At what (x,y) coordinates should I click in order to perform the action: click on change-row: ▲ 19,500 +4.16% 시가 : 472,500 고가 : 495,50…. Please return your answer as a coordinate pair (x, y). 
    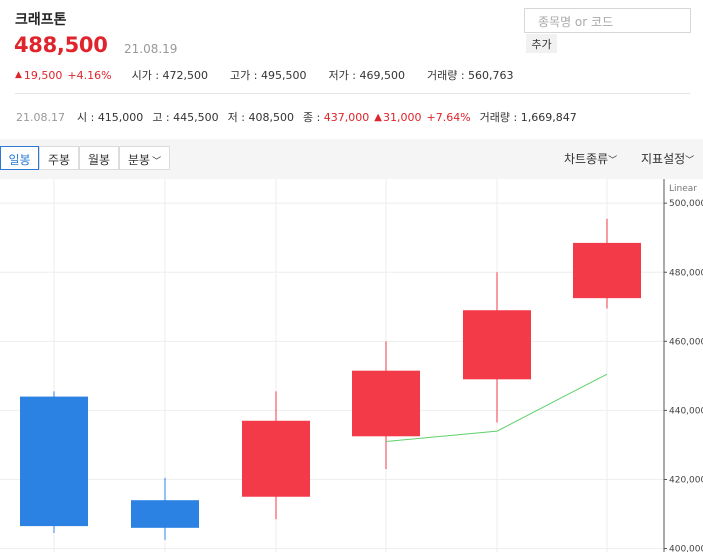
    Looking at the image, I should click on (264, 75).